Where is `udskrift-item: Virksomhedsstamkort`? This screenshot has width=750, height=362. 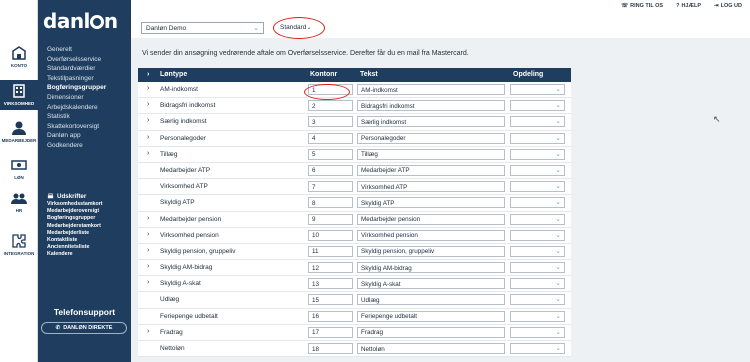 udskrift-item: Virksomhedsstamkort is located at coordinates (75, 204).